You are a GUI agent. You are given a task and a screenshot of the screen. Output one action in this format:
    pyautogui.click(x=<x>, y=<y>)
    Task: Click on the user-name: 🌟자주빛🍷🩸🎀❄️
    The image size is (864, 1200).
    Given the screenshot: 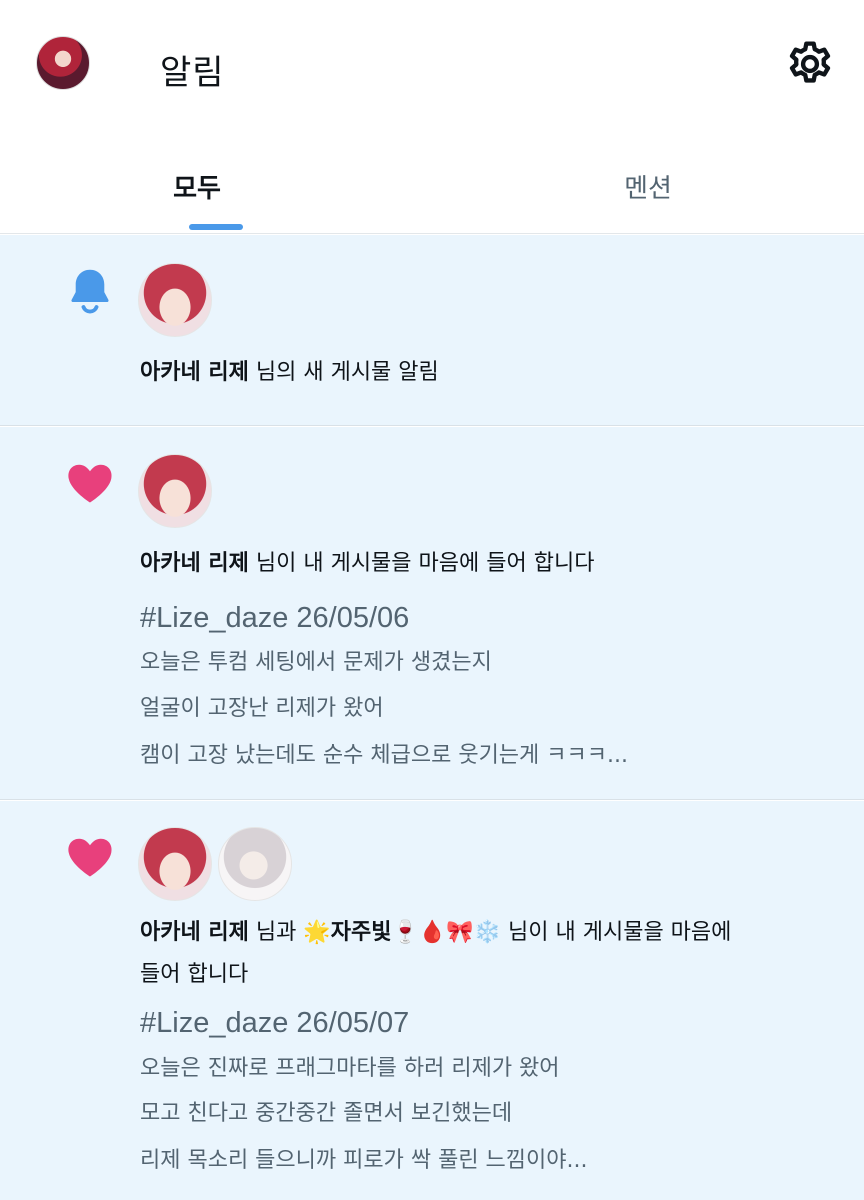 What is the action you would take?
    pyautogui.click(x=402, y=932)
    